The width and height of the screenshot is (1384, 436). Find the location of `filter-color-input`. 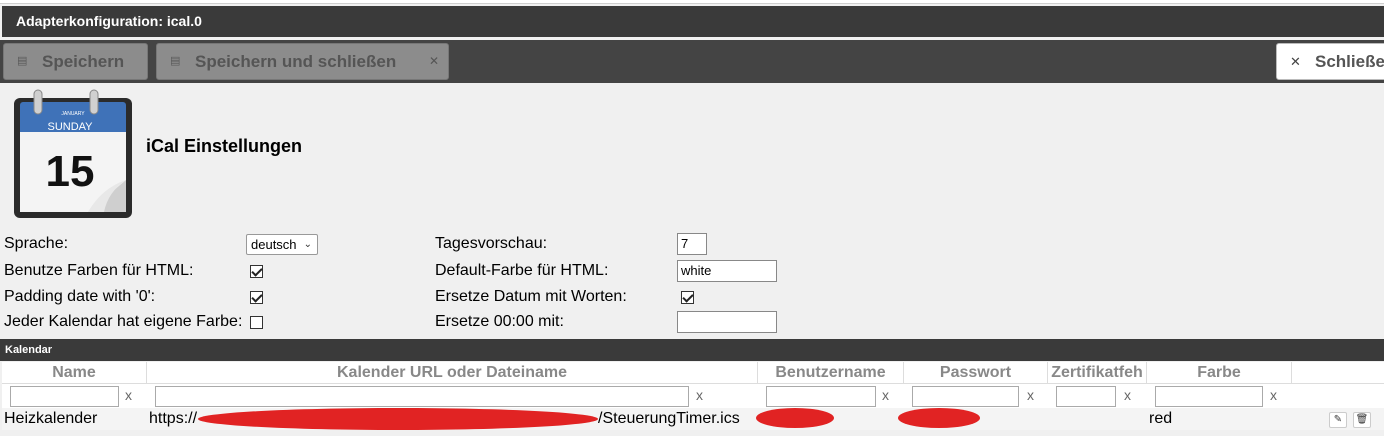

filter-color-input is located at coordinates (1209, 396).